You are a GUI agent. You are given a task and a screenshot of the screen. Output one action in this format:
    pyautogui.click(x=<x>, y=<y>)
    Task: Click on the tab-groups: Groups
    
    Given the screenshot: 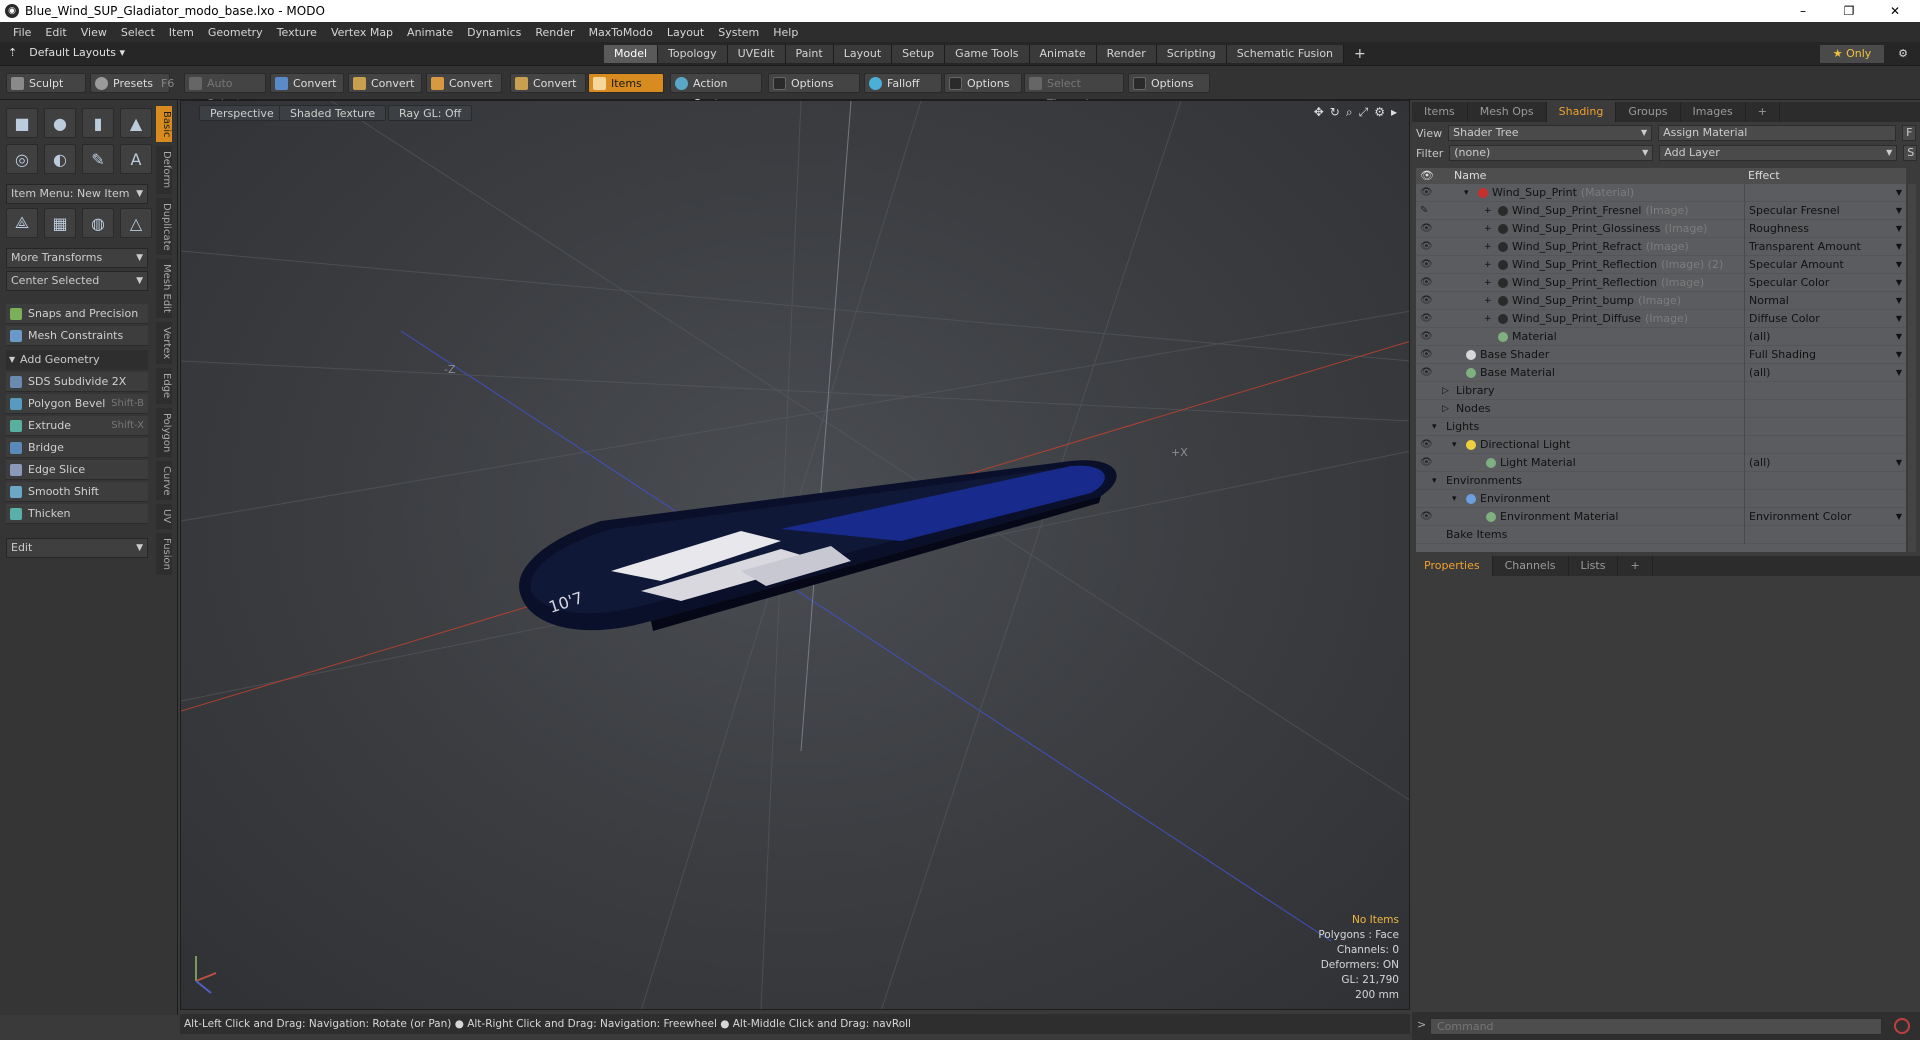 What is the action you would take?
    pyautogui.click(x=1648, y=112)
    